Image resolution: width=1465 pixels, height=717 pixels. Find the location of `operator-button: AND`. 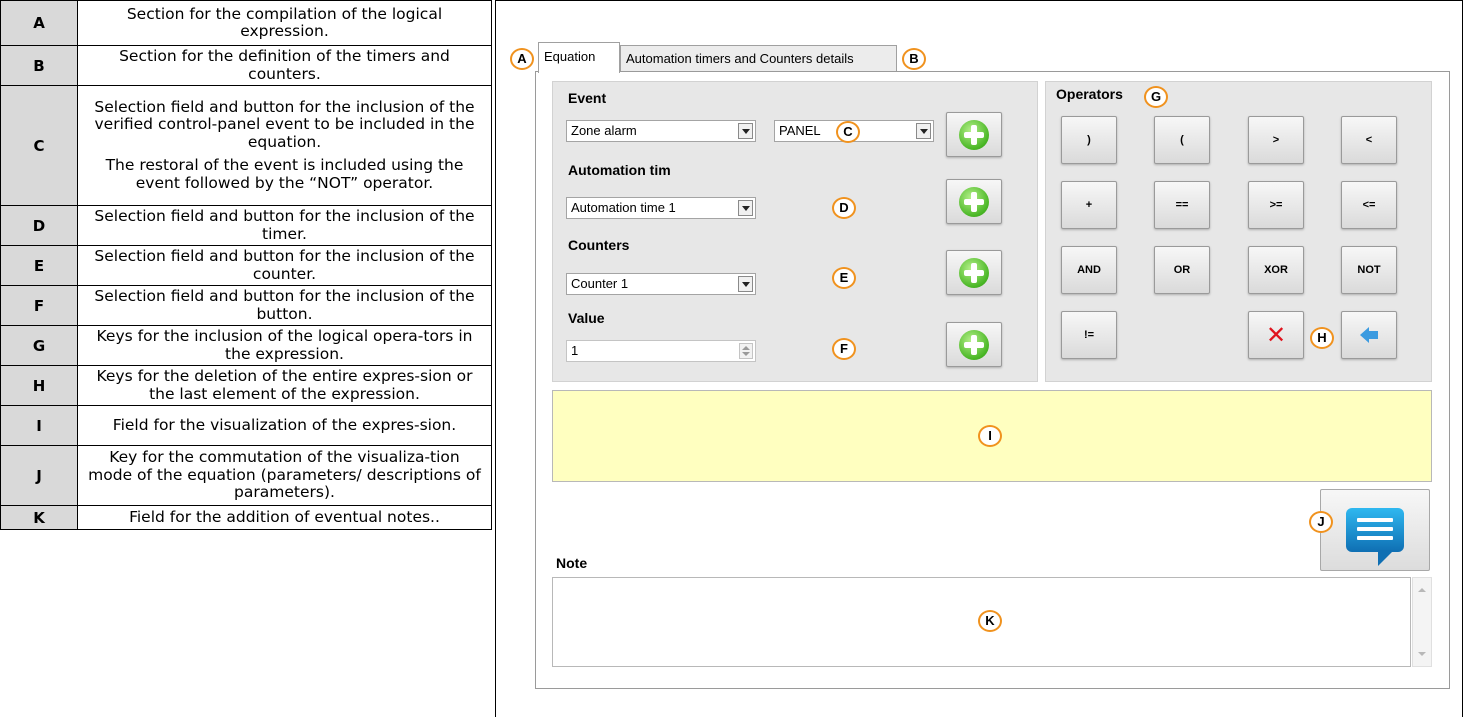

operator-button: AND is located at coordinates (1089, 270).